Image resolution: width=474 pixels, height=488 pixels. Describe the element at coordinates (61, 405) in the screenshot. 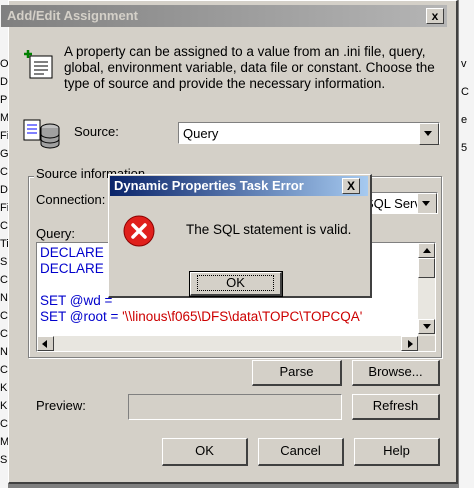

I see `preview-label: Preview:` at that location.